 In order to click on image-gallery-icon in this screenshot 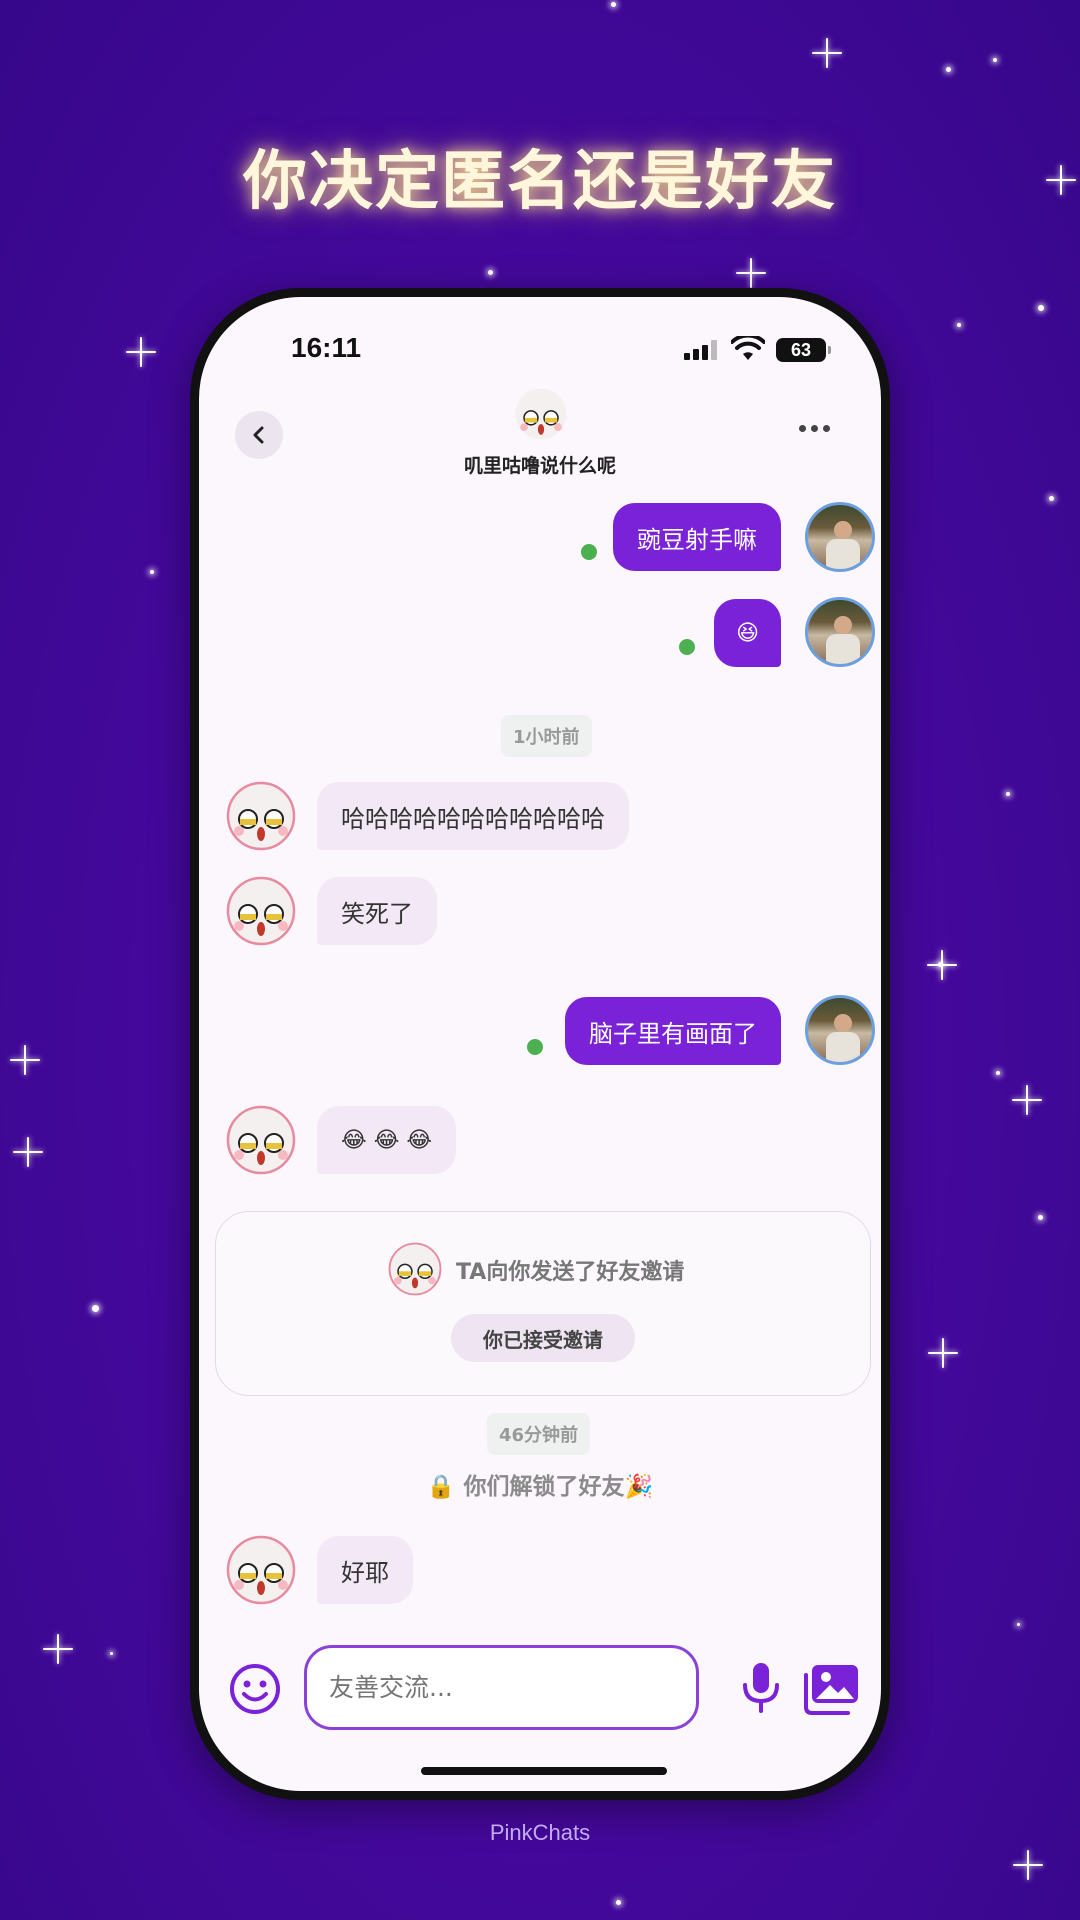, I will do `click(831, 1689)`.